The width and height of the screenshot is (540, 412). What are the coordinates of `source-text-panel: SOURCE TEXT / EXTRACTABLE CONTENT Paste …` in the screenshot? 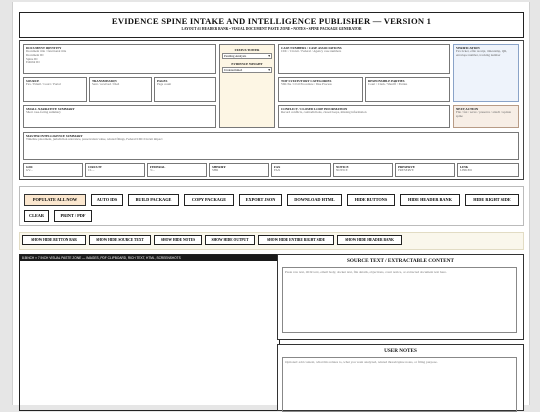 It's located at (400, 297).